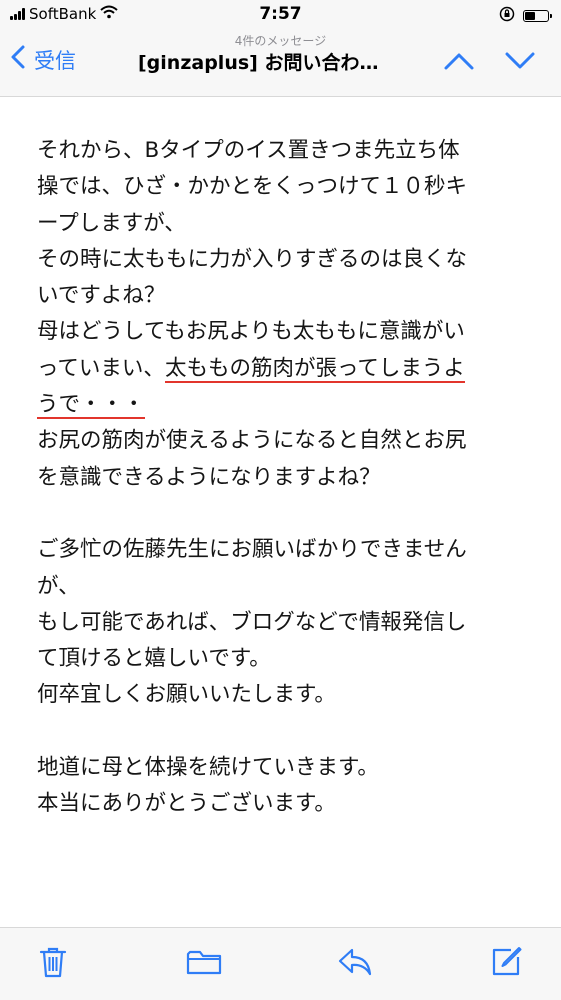 This screenshot has width=561, height=1000. I want to click on reply-icon, so click(355, 964).